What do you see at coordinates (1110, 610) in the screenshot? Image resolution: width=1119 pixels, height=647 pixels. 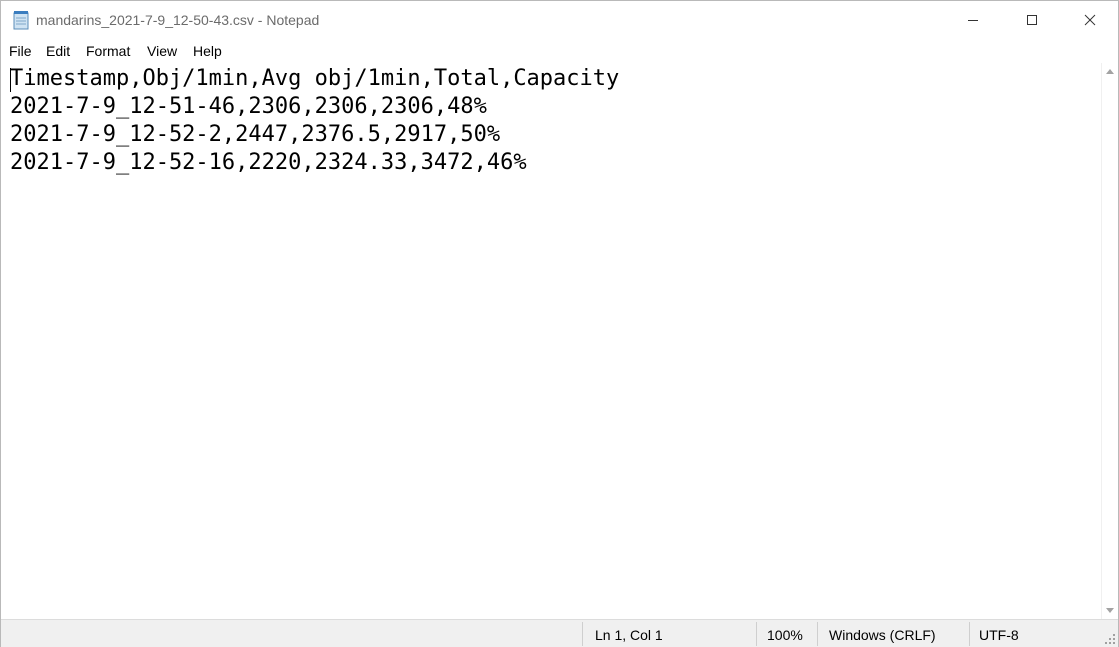 I see `scroll-down-icon` at bounding box center [1110, 610].